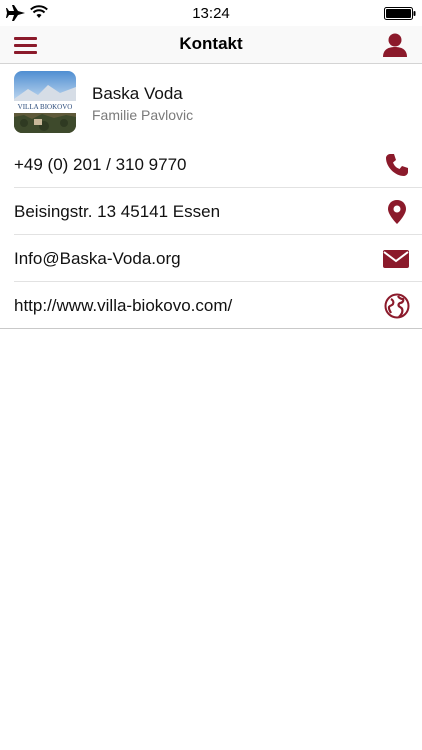 The image size is (422, 750). I want to click on email-row: Info@Baska-Voda.org, so click(218, 258).